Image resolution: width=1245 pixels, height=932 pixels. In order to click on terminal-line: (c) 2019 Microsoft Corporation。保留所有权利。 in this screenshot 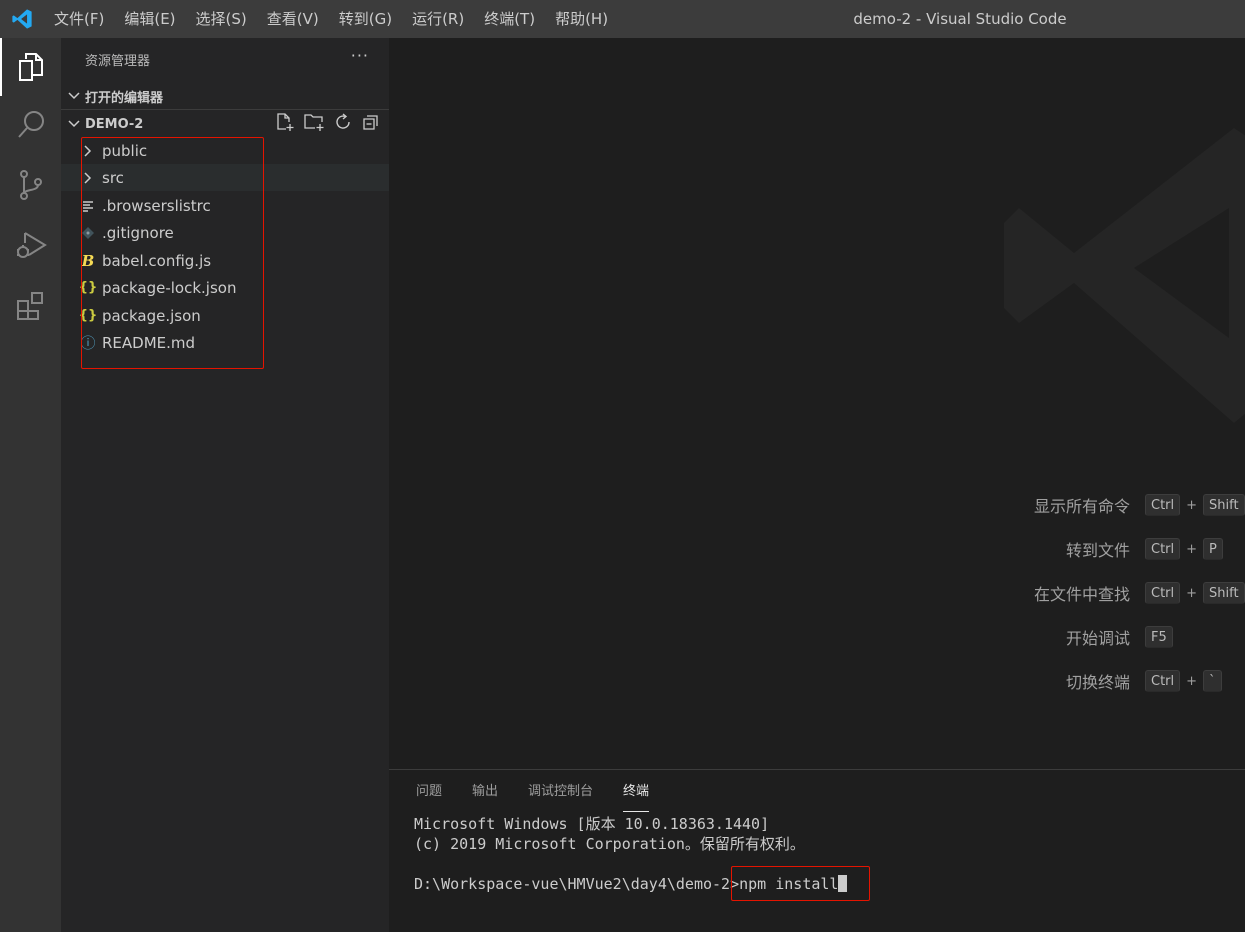, I will do `click(609, 844)`.